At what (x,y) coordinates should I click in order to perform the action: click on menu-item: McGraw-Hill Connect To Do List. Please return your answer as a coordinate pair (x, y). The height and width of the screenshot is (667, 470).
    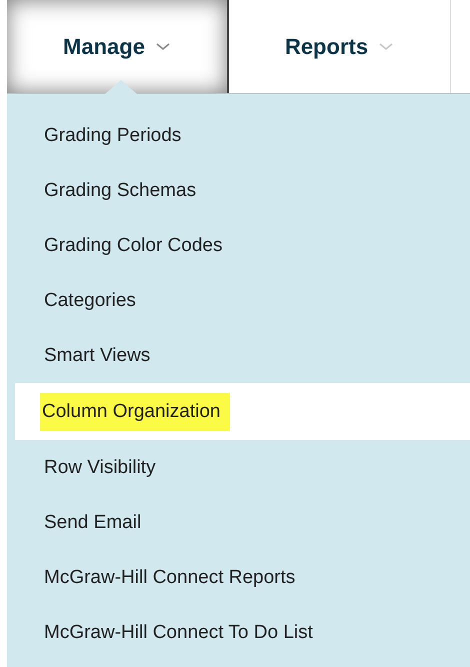
    Looking at the image, I should click on (238, 632).